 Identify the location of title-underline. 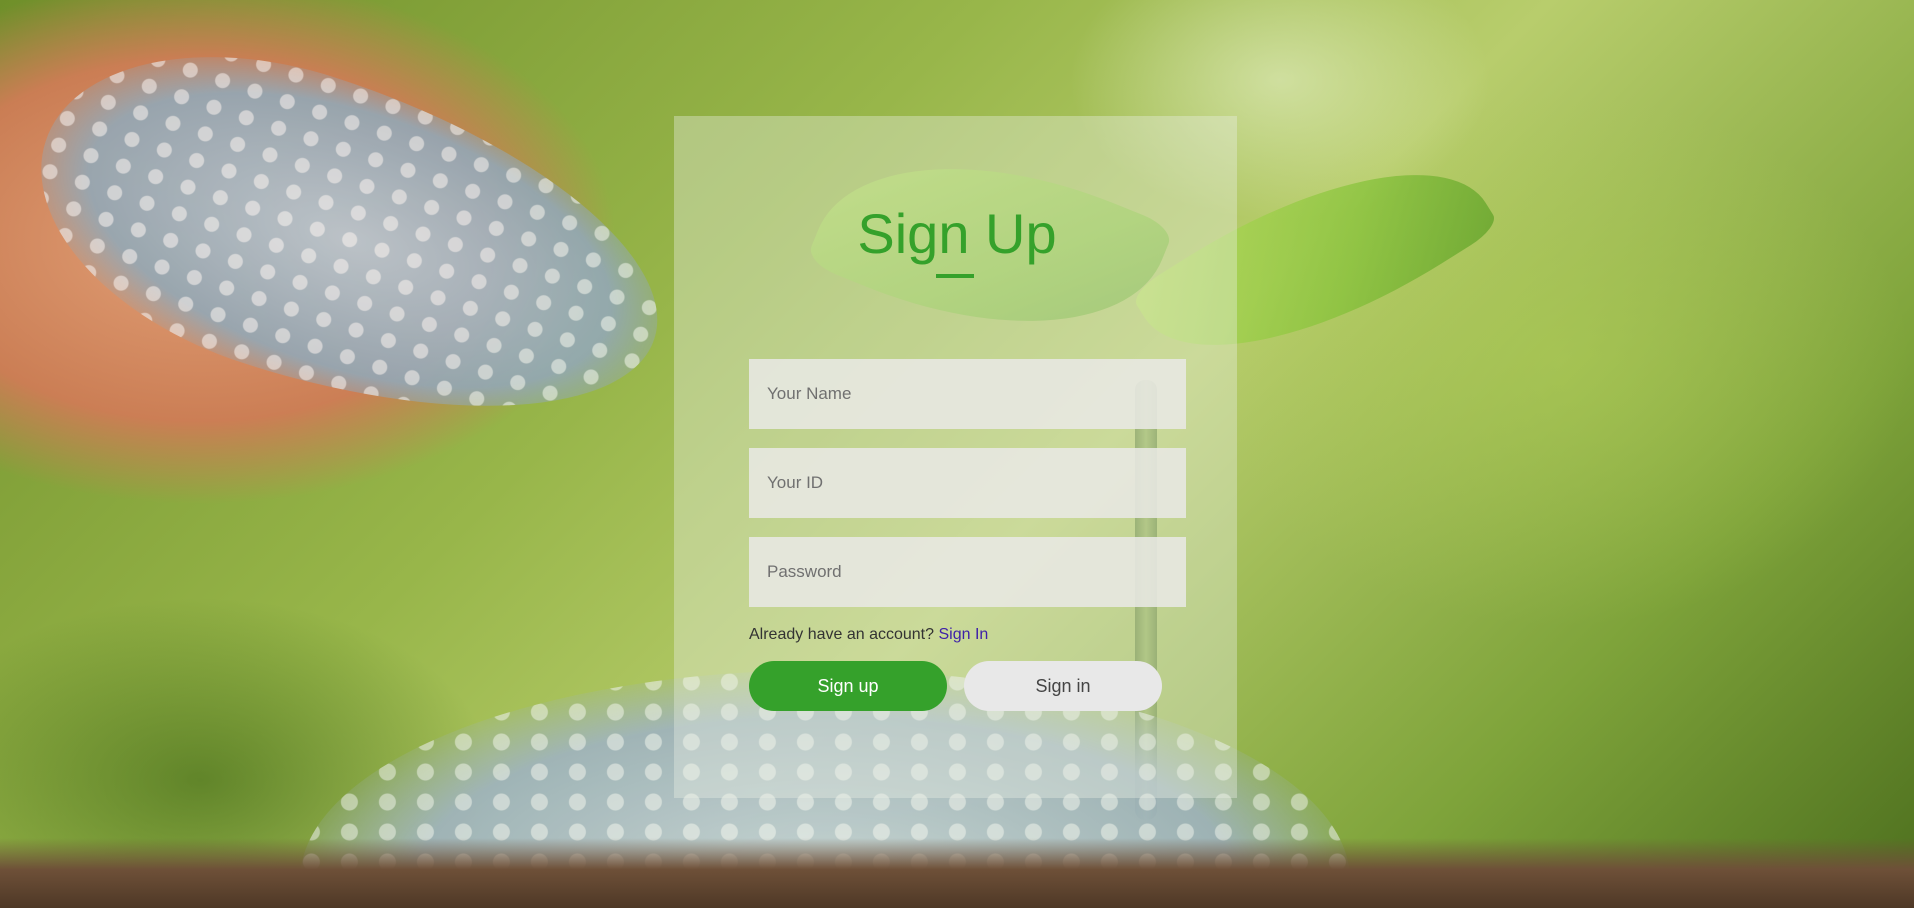
(955, 276).